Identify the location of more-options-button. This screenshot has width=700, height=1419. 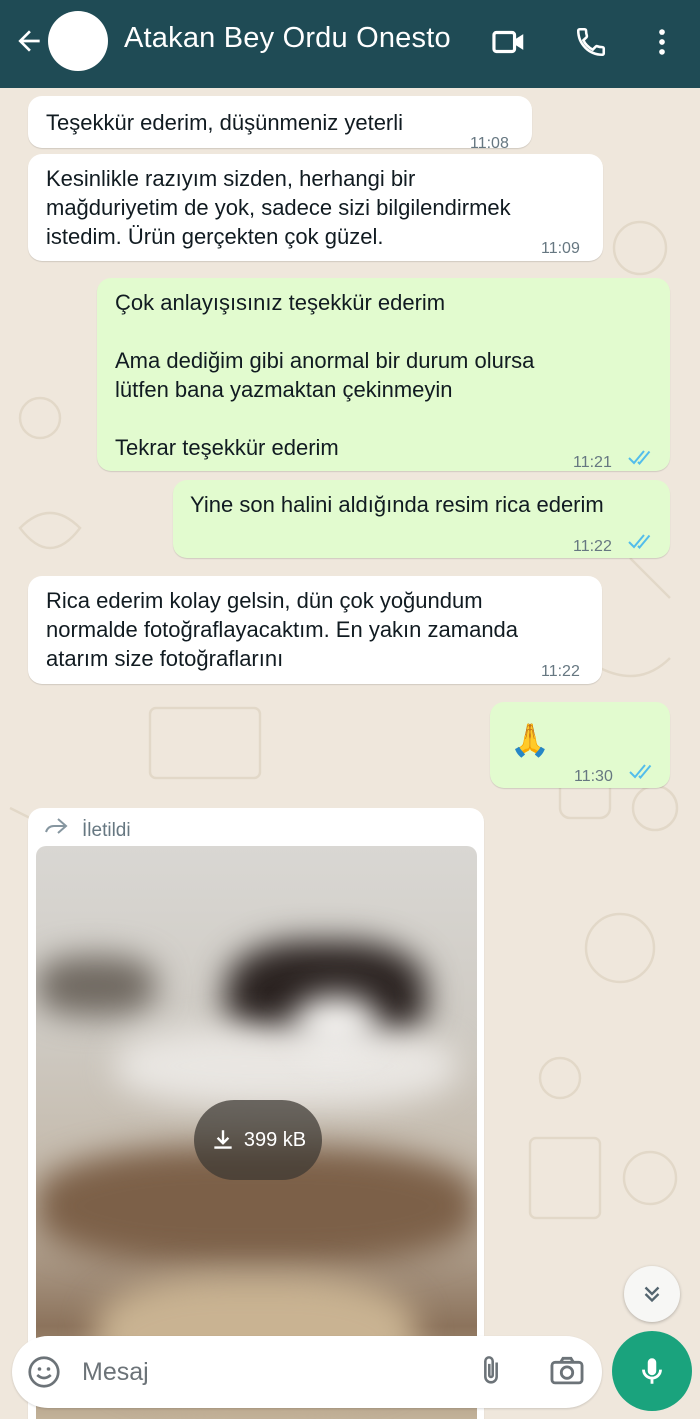
(662, 42).